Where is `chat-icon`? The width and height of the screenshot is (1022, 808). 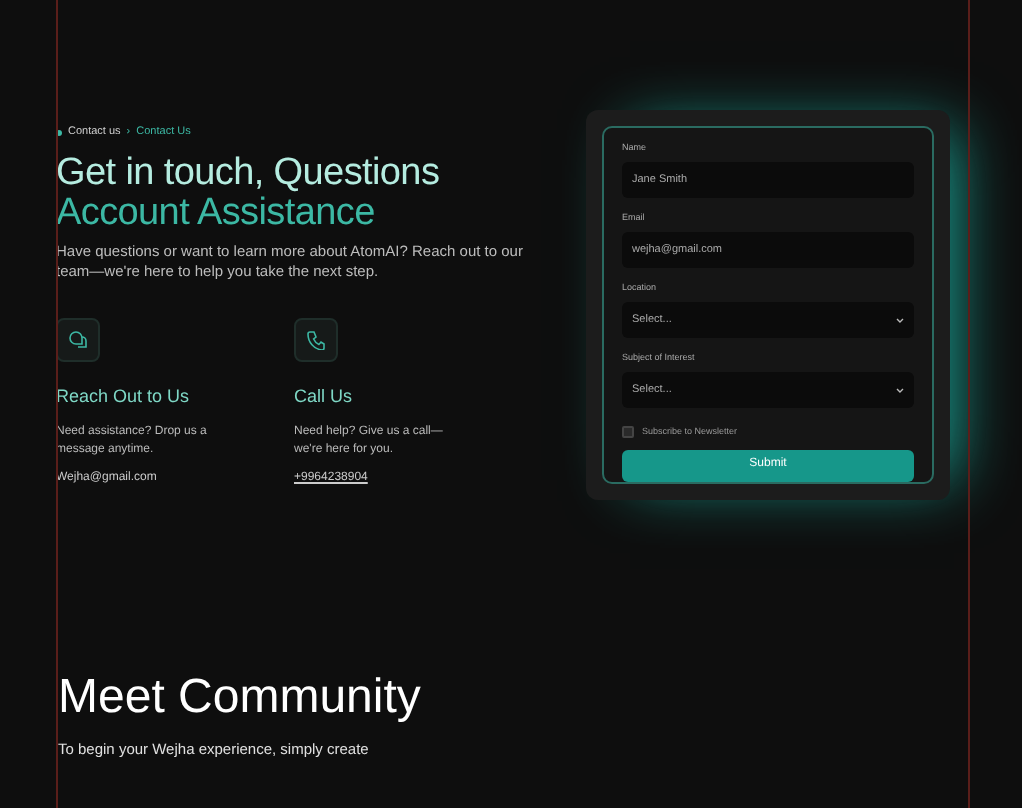 chat-icon is located at coordinates (78, 340).